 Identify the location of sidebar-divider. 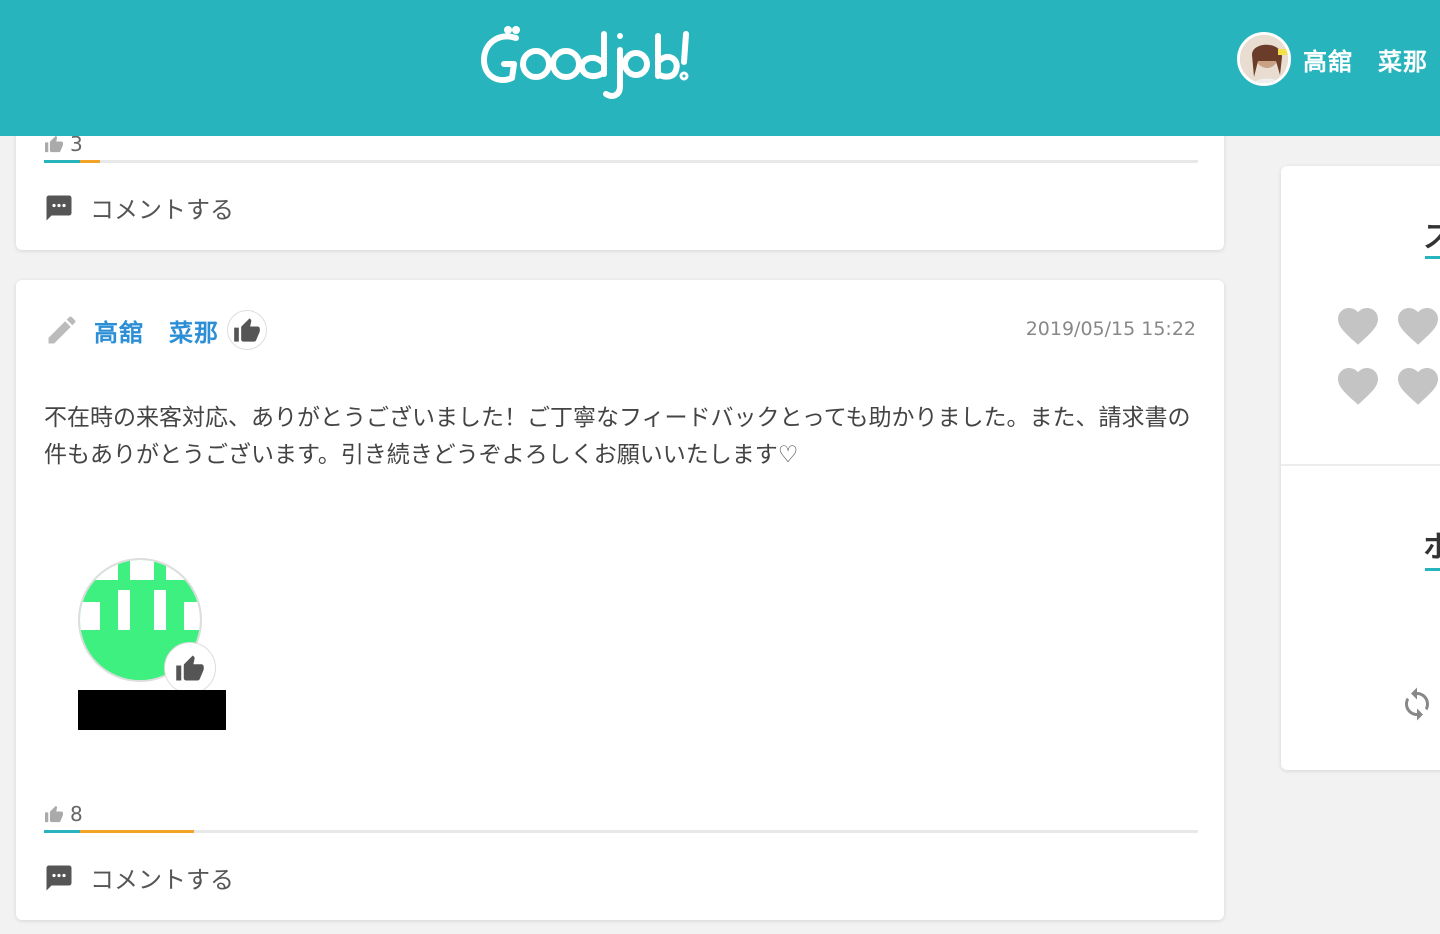
(1360, 465).